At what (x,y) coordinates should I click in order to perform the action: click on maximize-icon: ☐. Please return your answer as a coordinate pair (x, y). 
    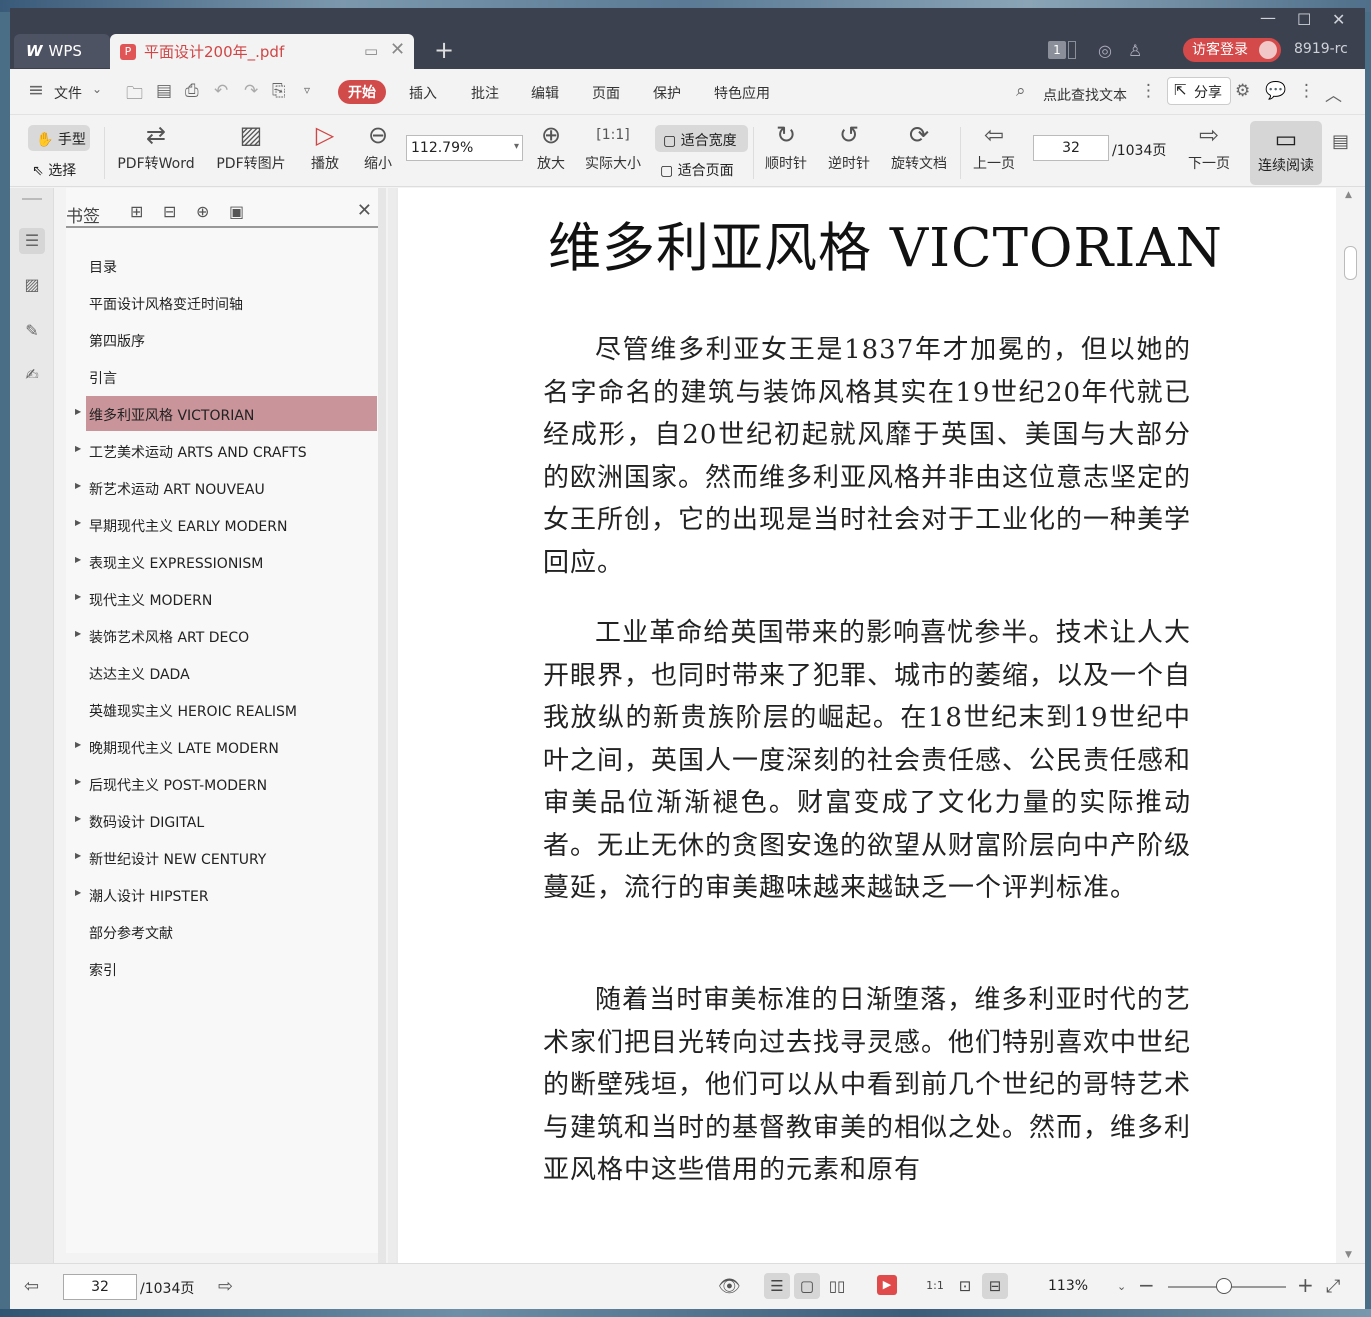
    Looking at the image, I should click on (1304, 19).